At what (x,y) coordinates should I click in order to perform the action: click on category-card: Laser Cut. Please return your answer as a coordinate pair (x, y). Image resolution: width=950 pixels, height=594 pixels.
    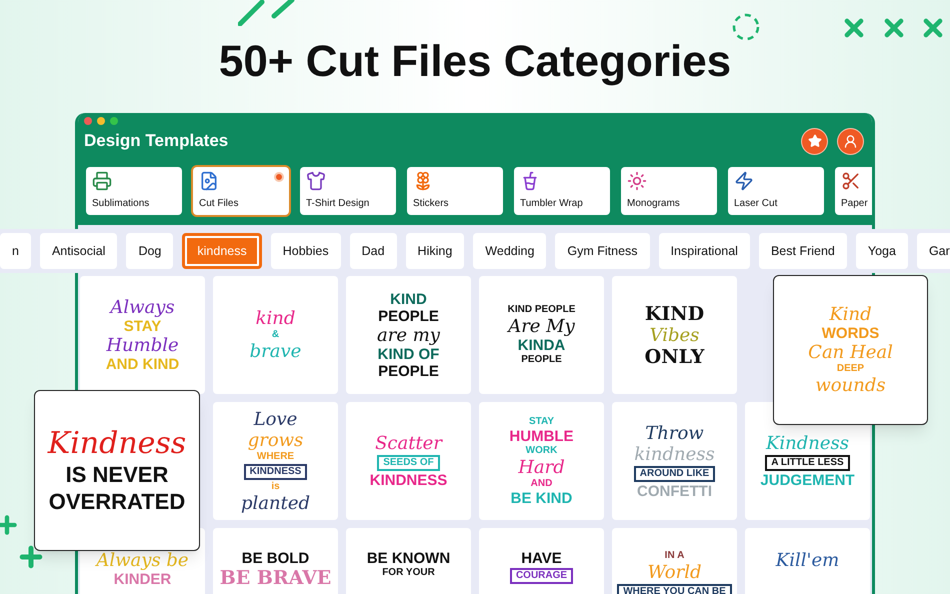
    Looking at the image, I should click on (776, 191).